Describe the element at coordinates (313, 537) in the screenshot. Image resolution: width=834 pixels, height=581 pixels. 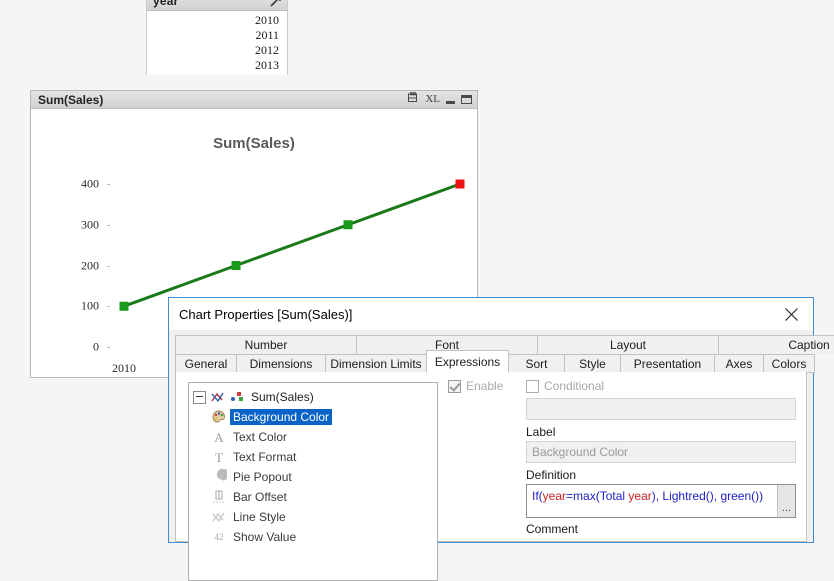
I see `tree-item-show-value: 42 Show Value` at that location.